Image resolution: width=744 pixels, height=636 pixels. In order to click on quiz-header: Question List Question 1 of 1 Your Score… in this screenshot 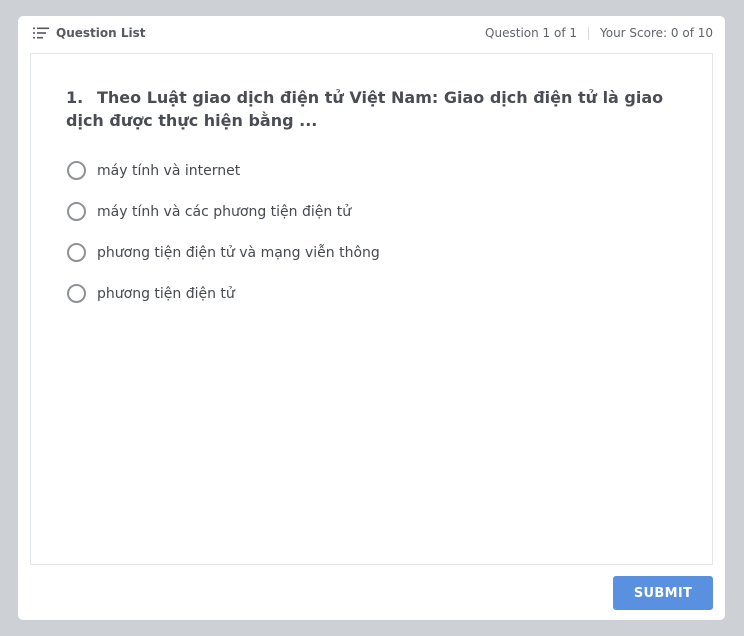, I will do `click(371, 34)`.